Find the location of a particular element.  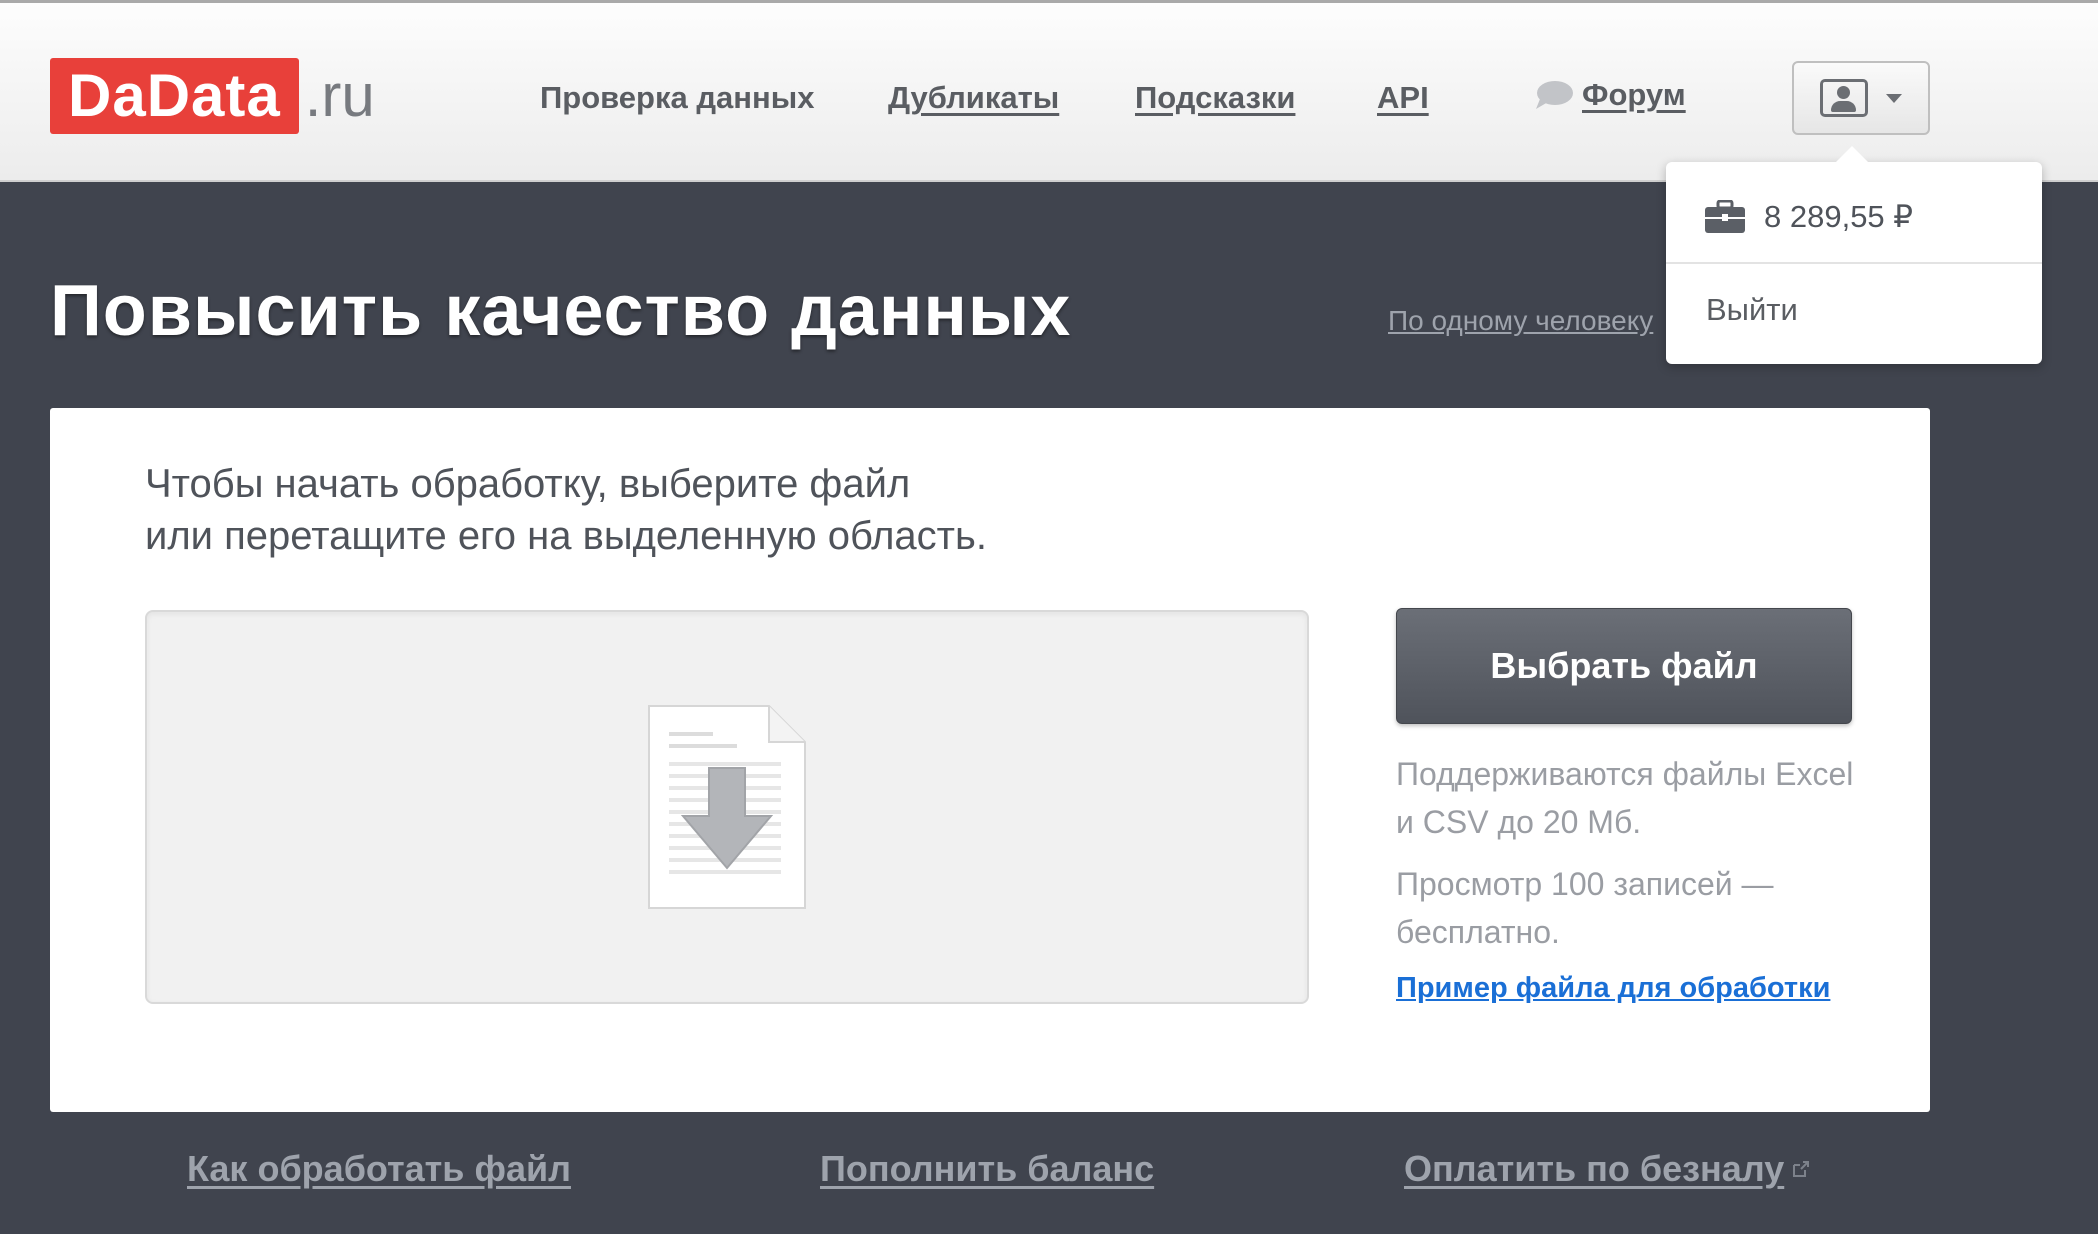

choose-file-button: Выбрать файл is located at coordinates (1624, 666).